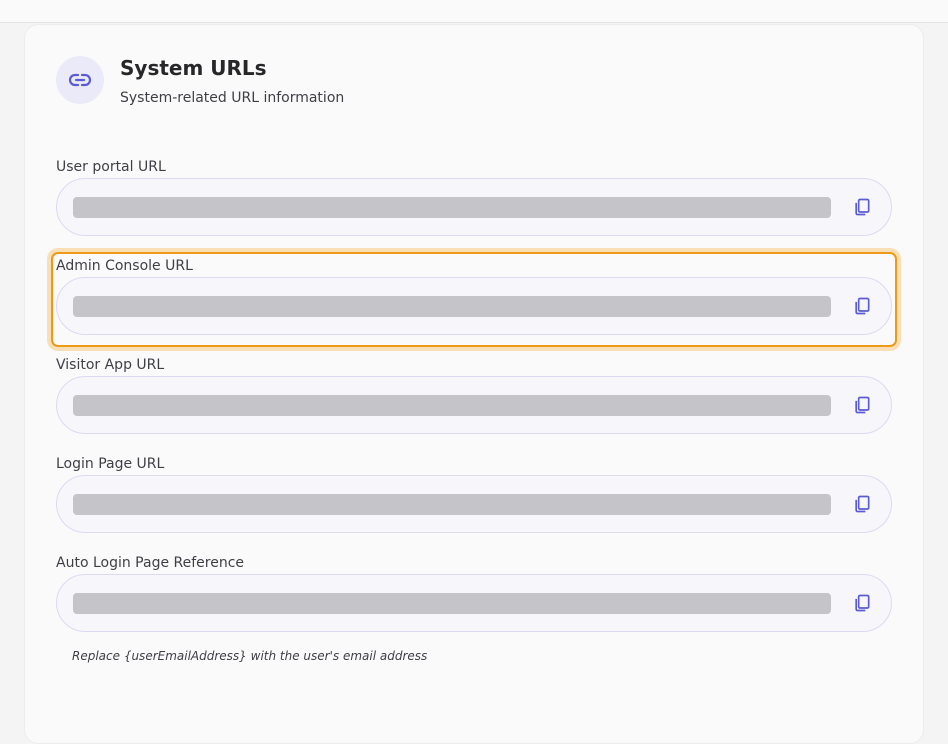 This screenshot has height=744, width=948. What do you see at coordinates (193, 68) in the screenshot?
I see `section-title: System URLs` at bounding box center [193, 68].